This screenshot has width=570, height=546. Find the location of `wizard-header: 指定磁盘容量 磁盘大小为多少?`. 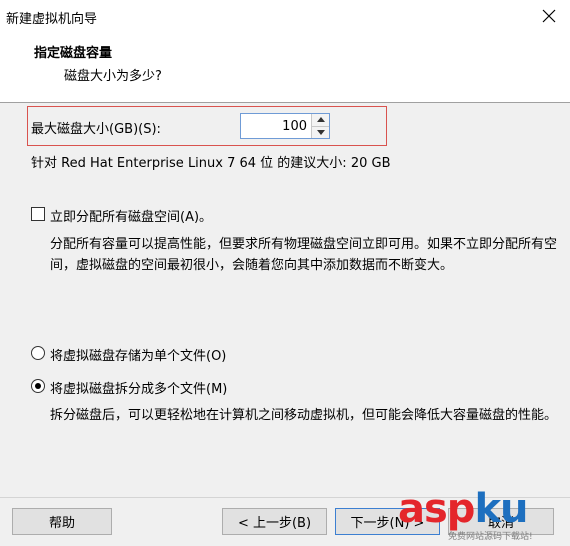

wizard-header: 指定磁盘容量 磁盘大小为多少? is located at coordinates (285, 68).